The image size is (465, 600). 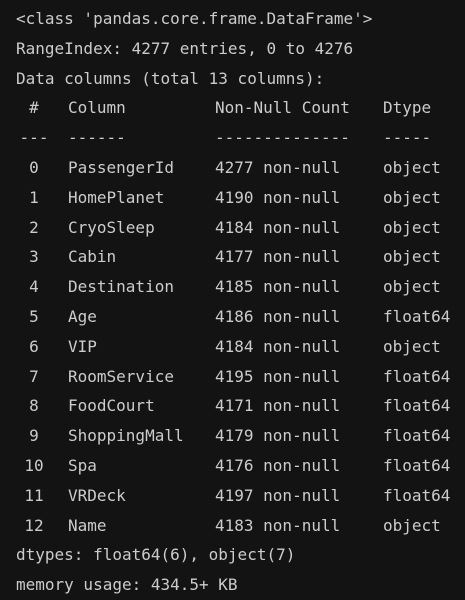 What do you see at coordinates (170, 78) in the screenshot?
I see `data-columns-line: Data columns (total 13 columns):` at bounding box center [170, 78].